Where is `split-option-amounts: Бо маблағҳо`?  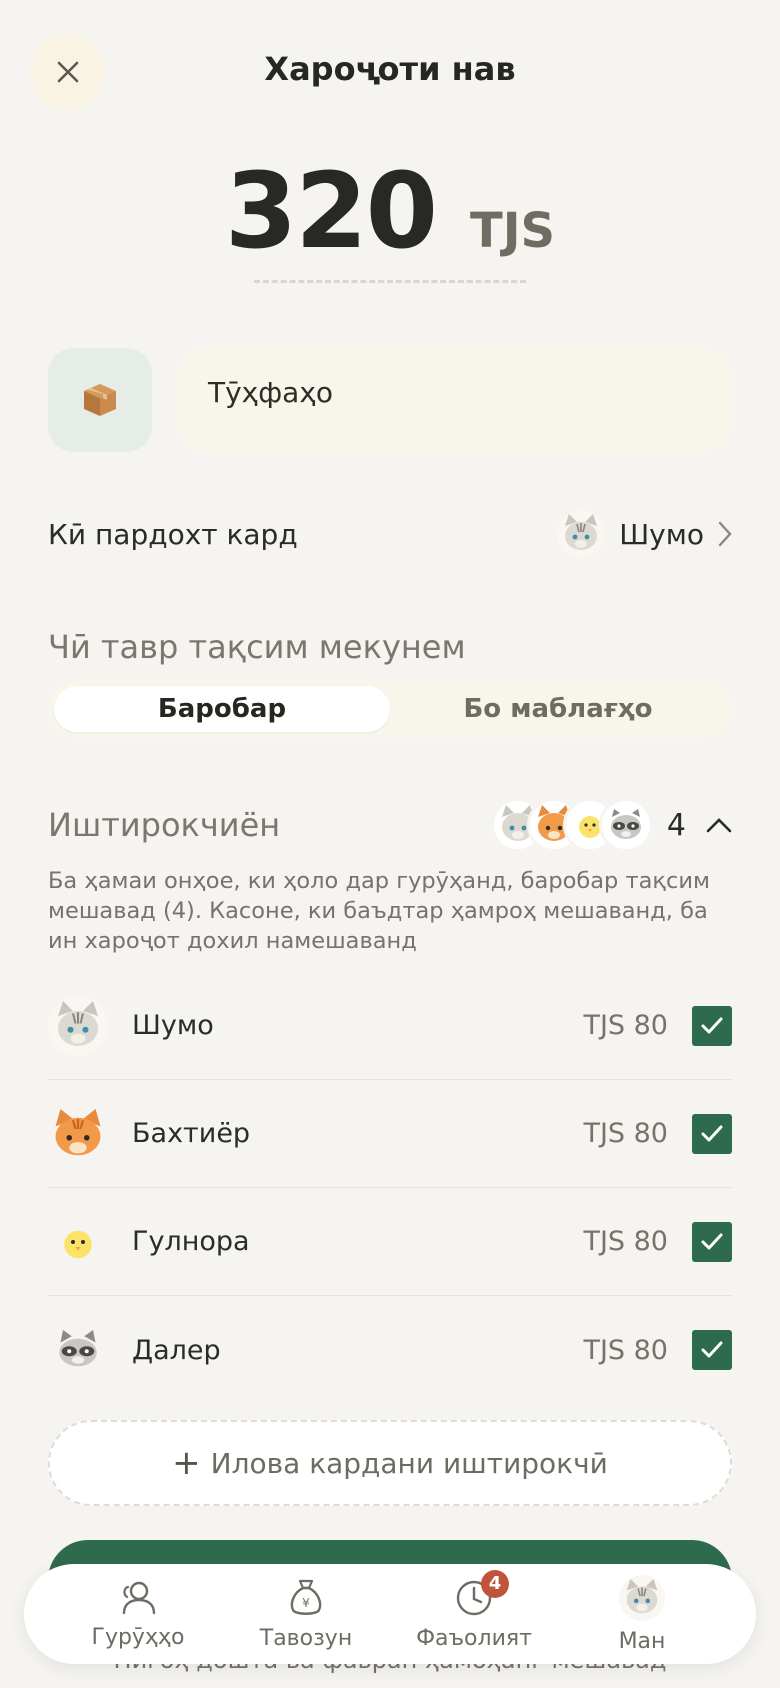 split-option-amounts: Бо маблағҳо is located at coordinates (558, 709).